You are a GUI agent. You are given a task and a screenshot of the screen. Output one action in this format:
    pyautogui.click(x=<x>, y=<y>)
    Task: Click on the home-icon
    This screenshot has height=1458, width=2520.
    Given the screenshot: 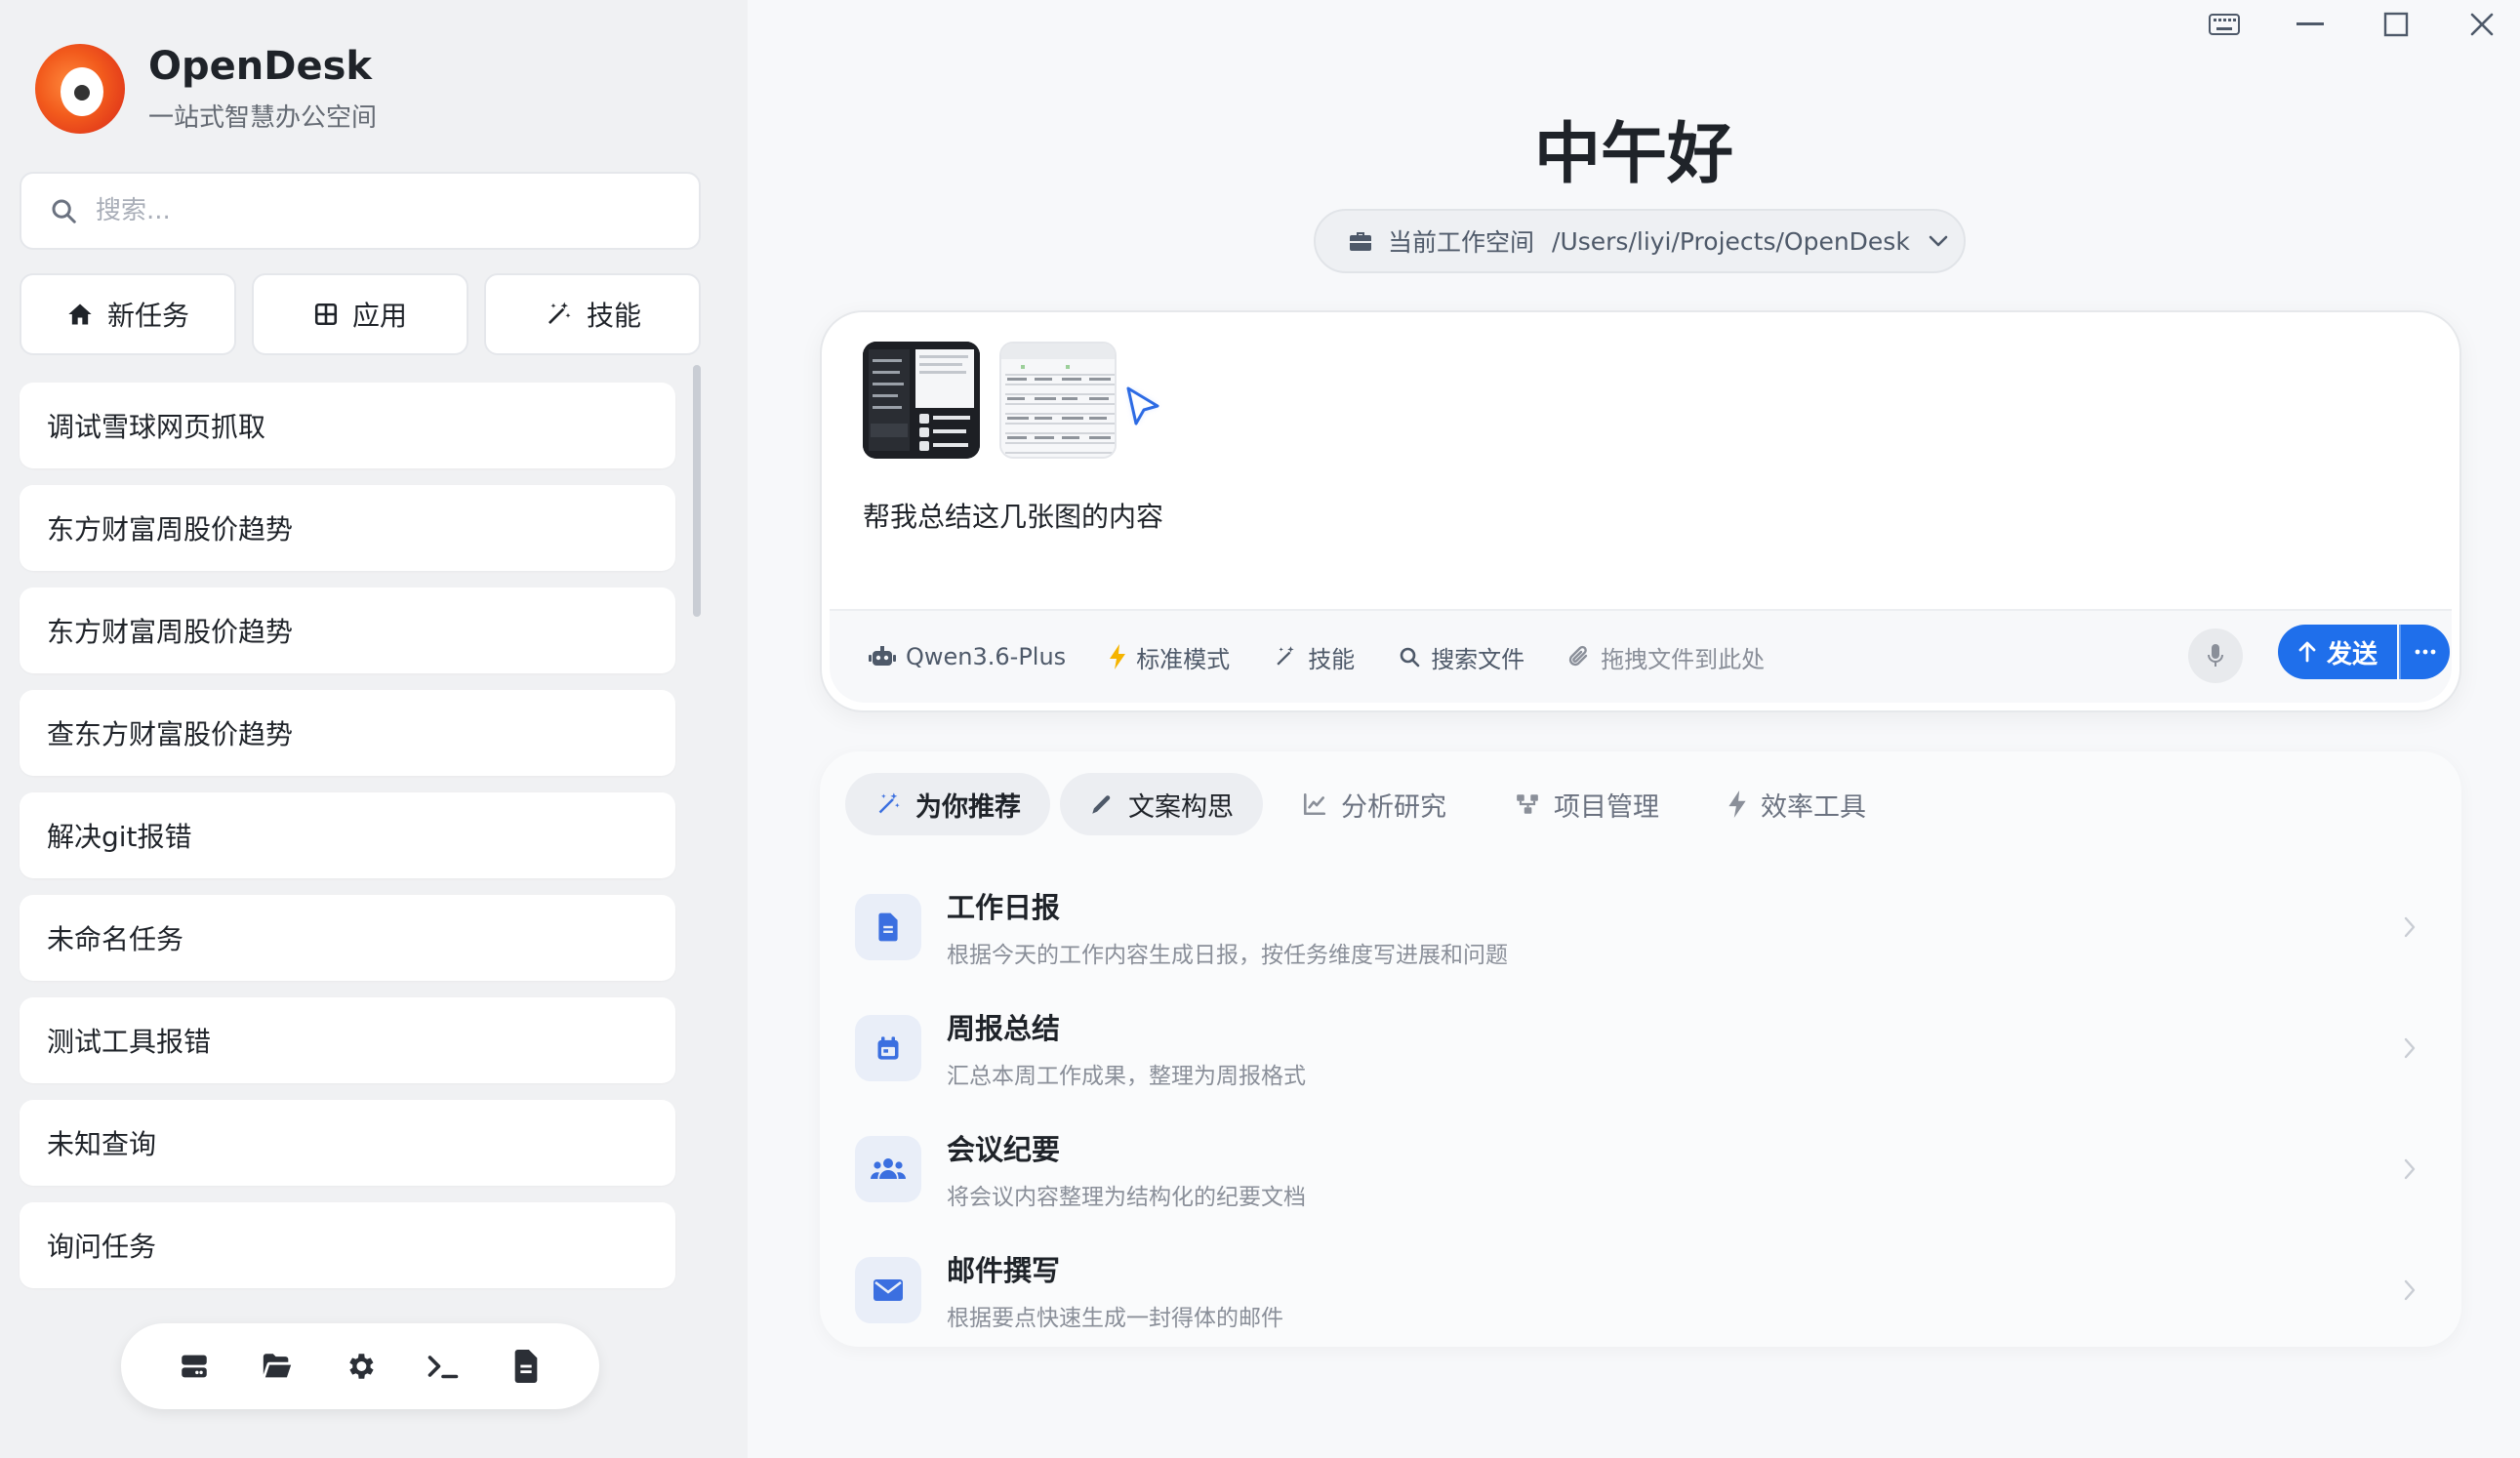 What is the action you would take?
    pyautogui.click(x=86, y=315)
    